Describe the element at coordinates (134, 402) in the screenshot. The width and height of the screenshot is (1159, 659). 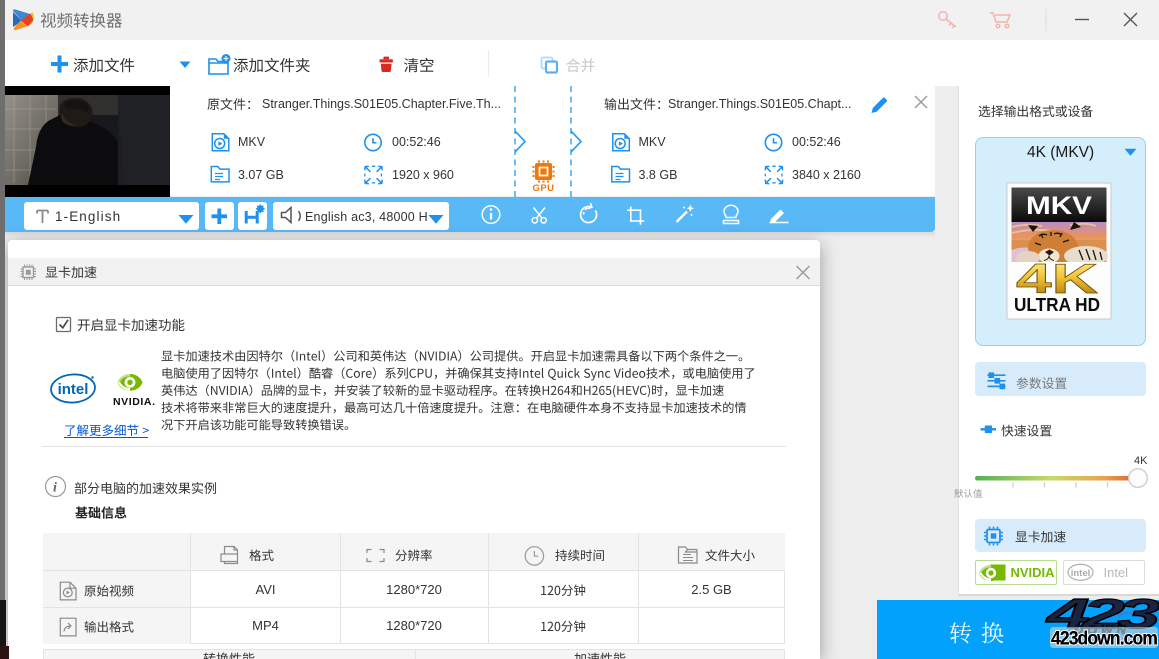
I see `svg-text: NVIDIA.` at that location.